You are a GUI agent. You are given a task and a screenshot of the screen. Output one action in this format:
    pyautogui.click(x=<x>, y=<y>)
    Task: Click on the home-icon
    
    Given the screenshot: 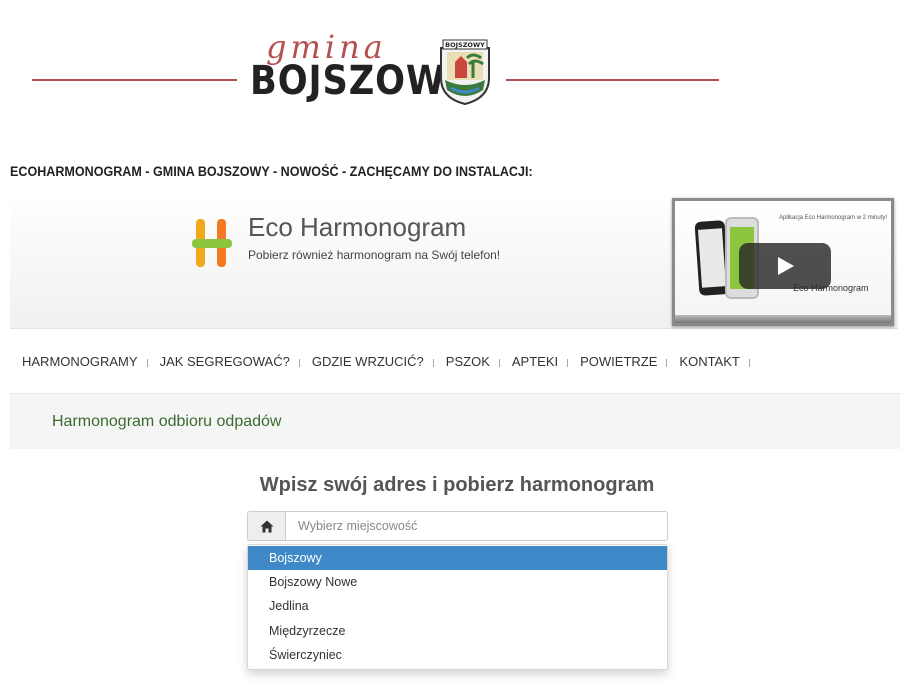 What is the action you would take?
    pyautogui.click(x=266, y=526)
    